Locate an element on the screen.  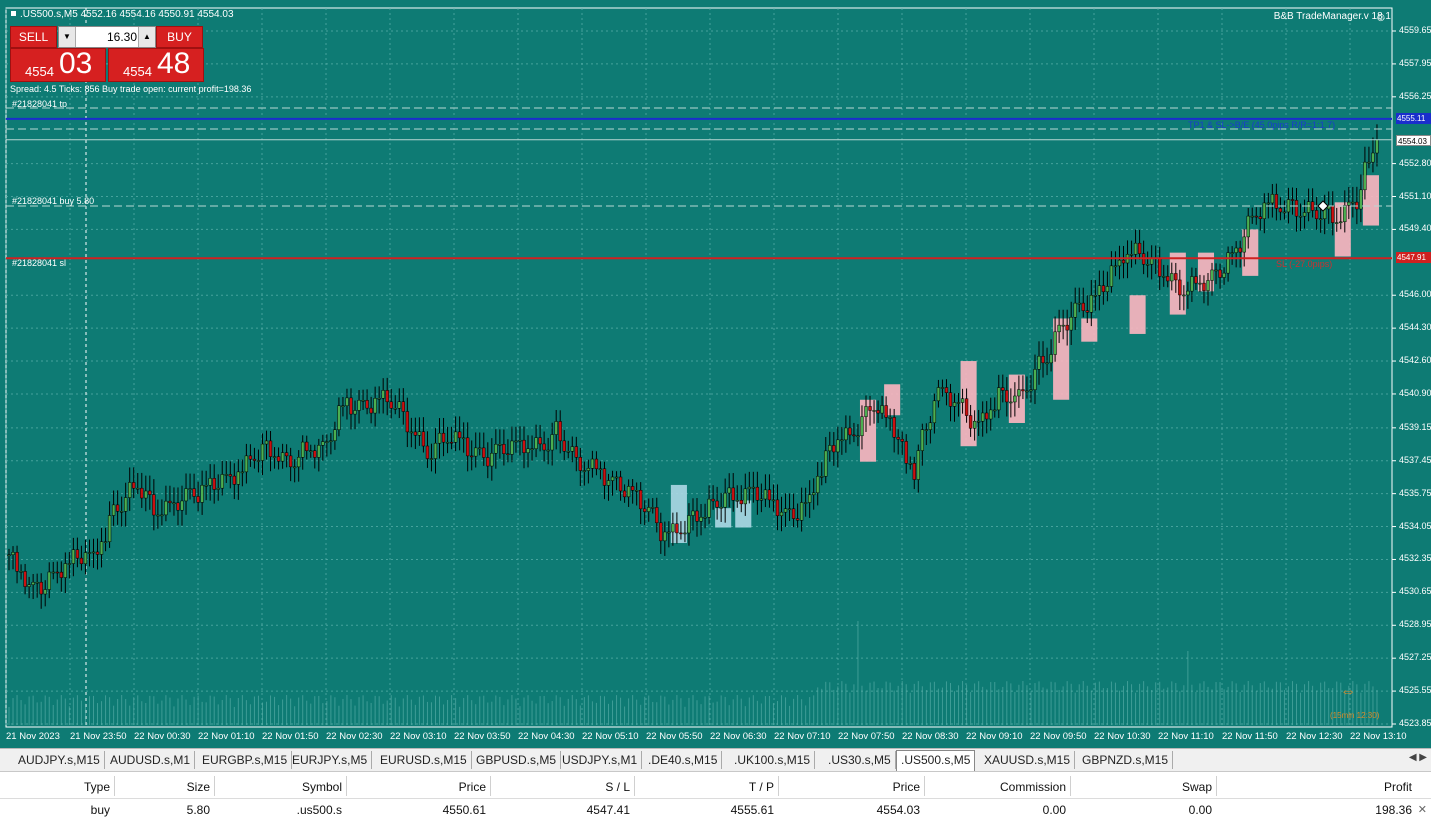
table-cell: 4555.61 is located at coordinates (752, 810).